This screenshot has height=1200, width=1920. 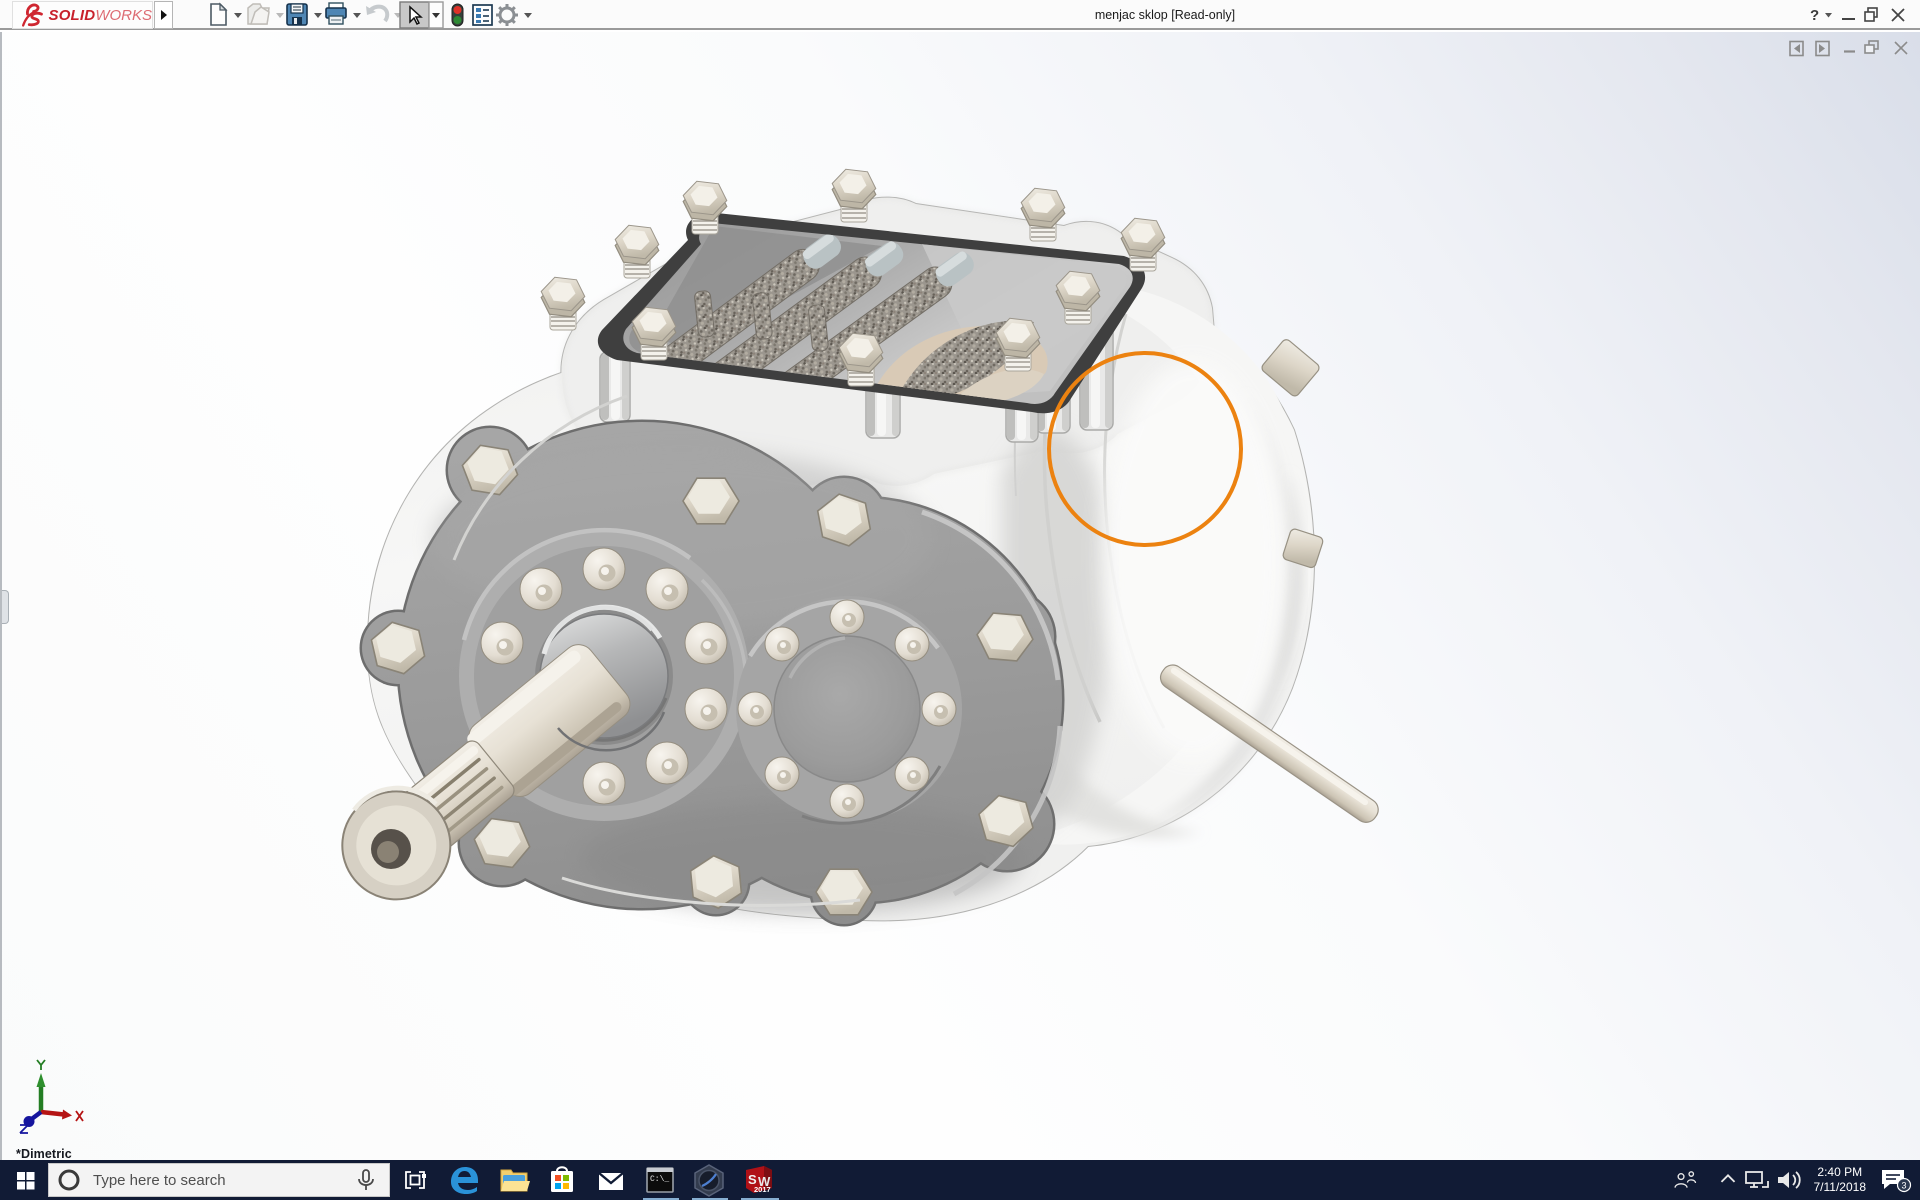 What do you see at coordinates (659, 1179) in the screenshot?
I see `svg-text: C:\_` at bounding box center [659, 1179].